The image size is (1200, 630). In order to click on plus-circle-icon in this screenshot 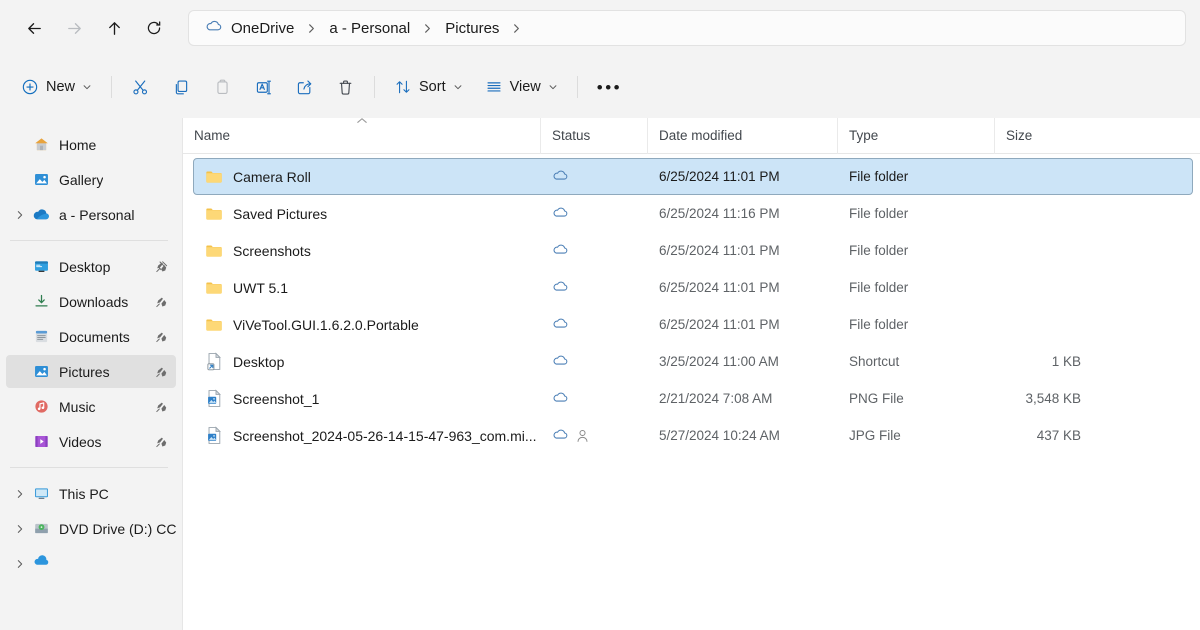, I will do `click(30, 87)`.